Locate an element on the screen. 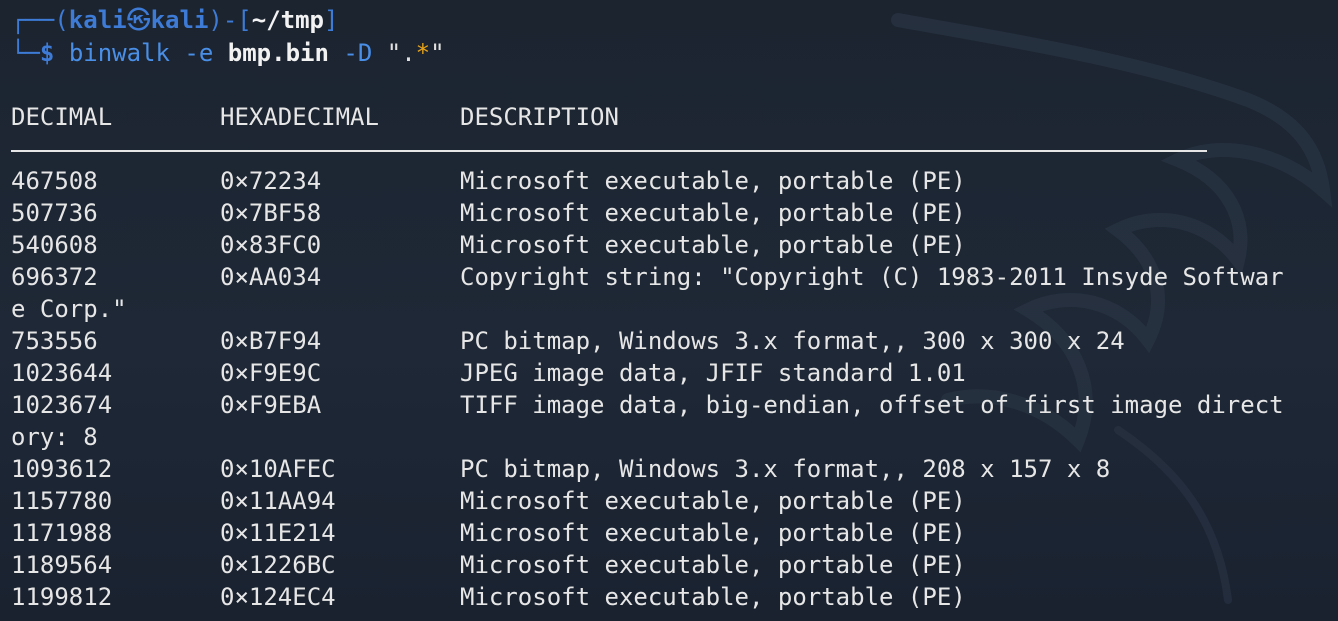  prompt-line: ┌──(kali㉿kali)-[~/tmp] is located at coordinates (174, 20).